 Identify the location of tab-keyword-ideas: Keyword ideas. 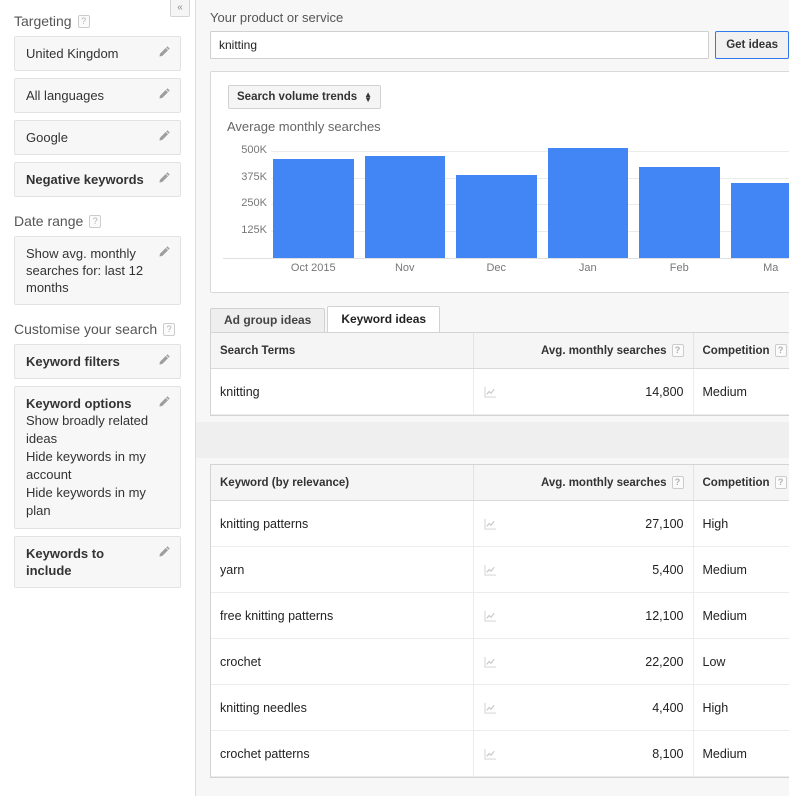
(384, 319).